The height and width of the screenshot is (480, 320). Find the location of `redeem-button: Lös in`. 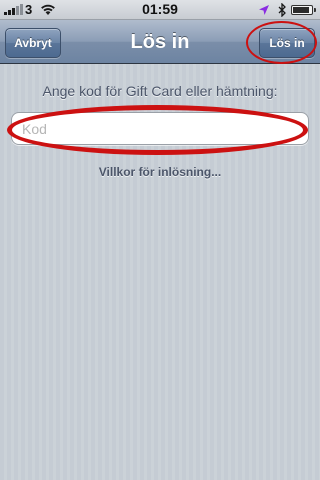

redeem-button: Lös in is located at coordinates (287, 43).